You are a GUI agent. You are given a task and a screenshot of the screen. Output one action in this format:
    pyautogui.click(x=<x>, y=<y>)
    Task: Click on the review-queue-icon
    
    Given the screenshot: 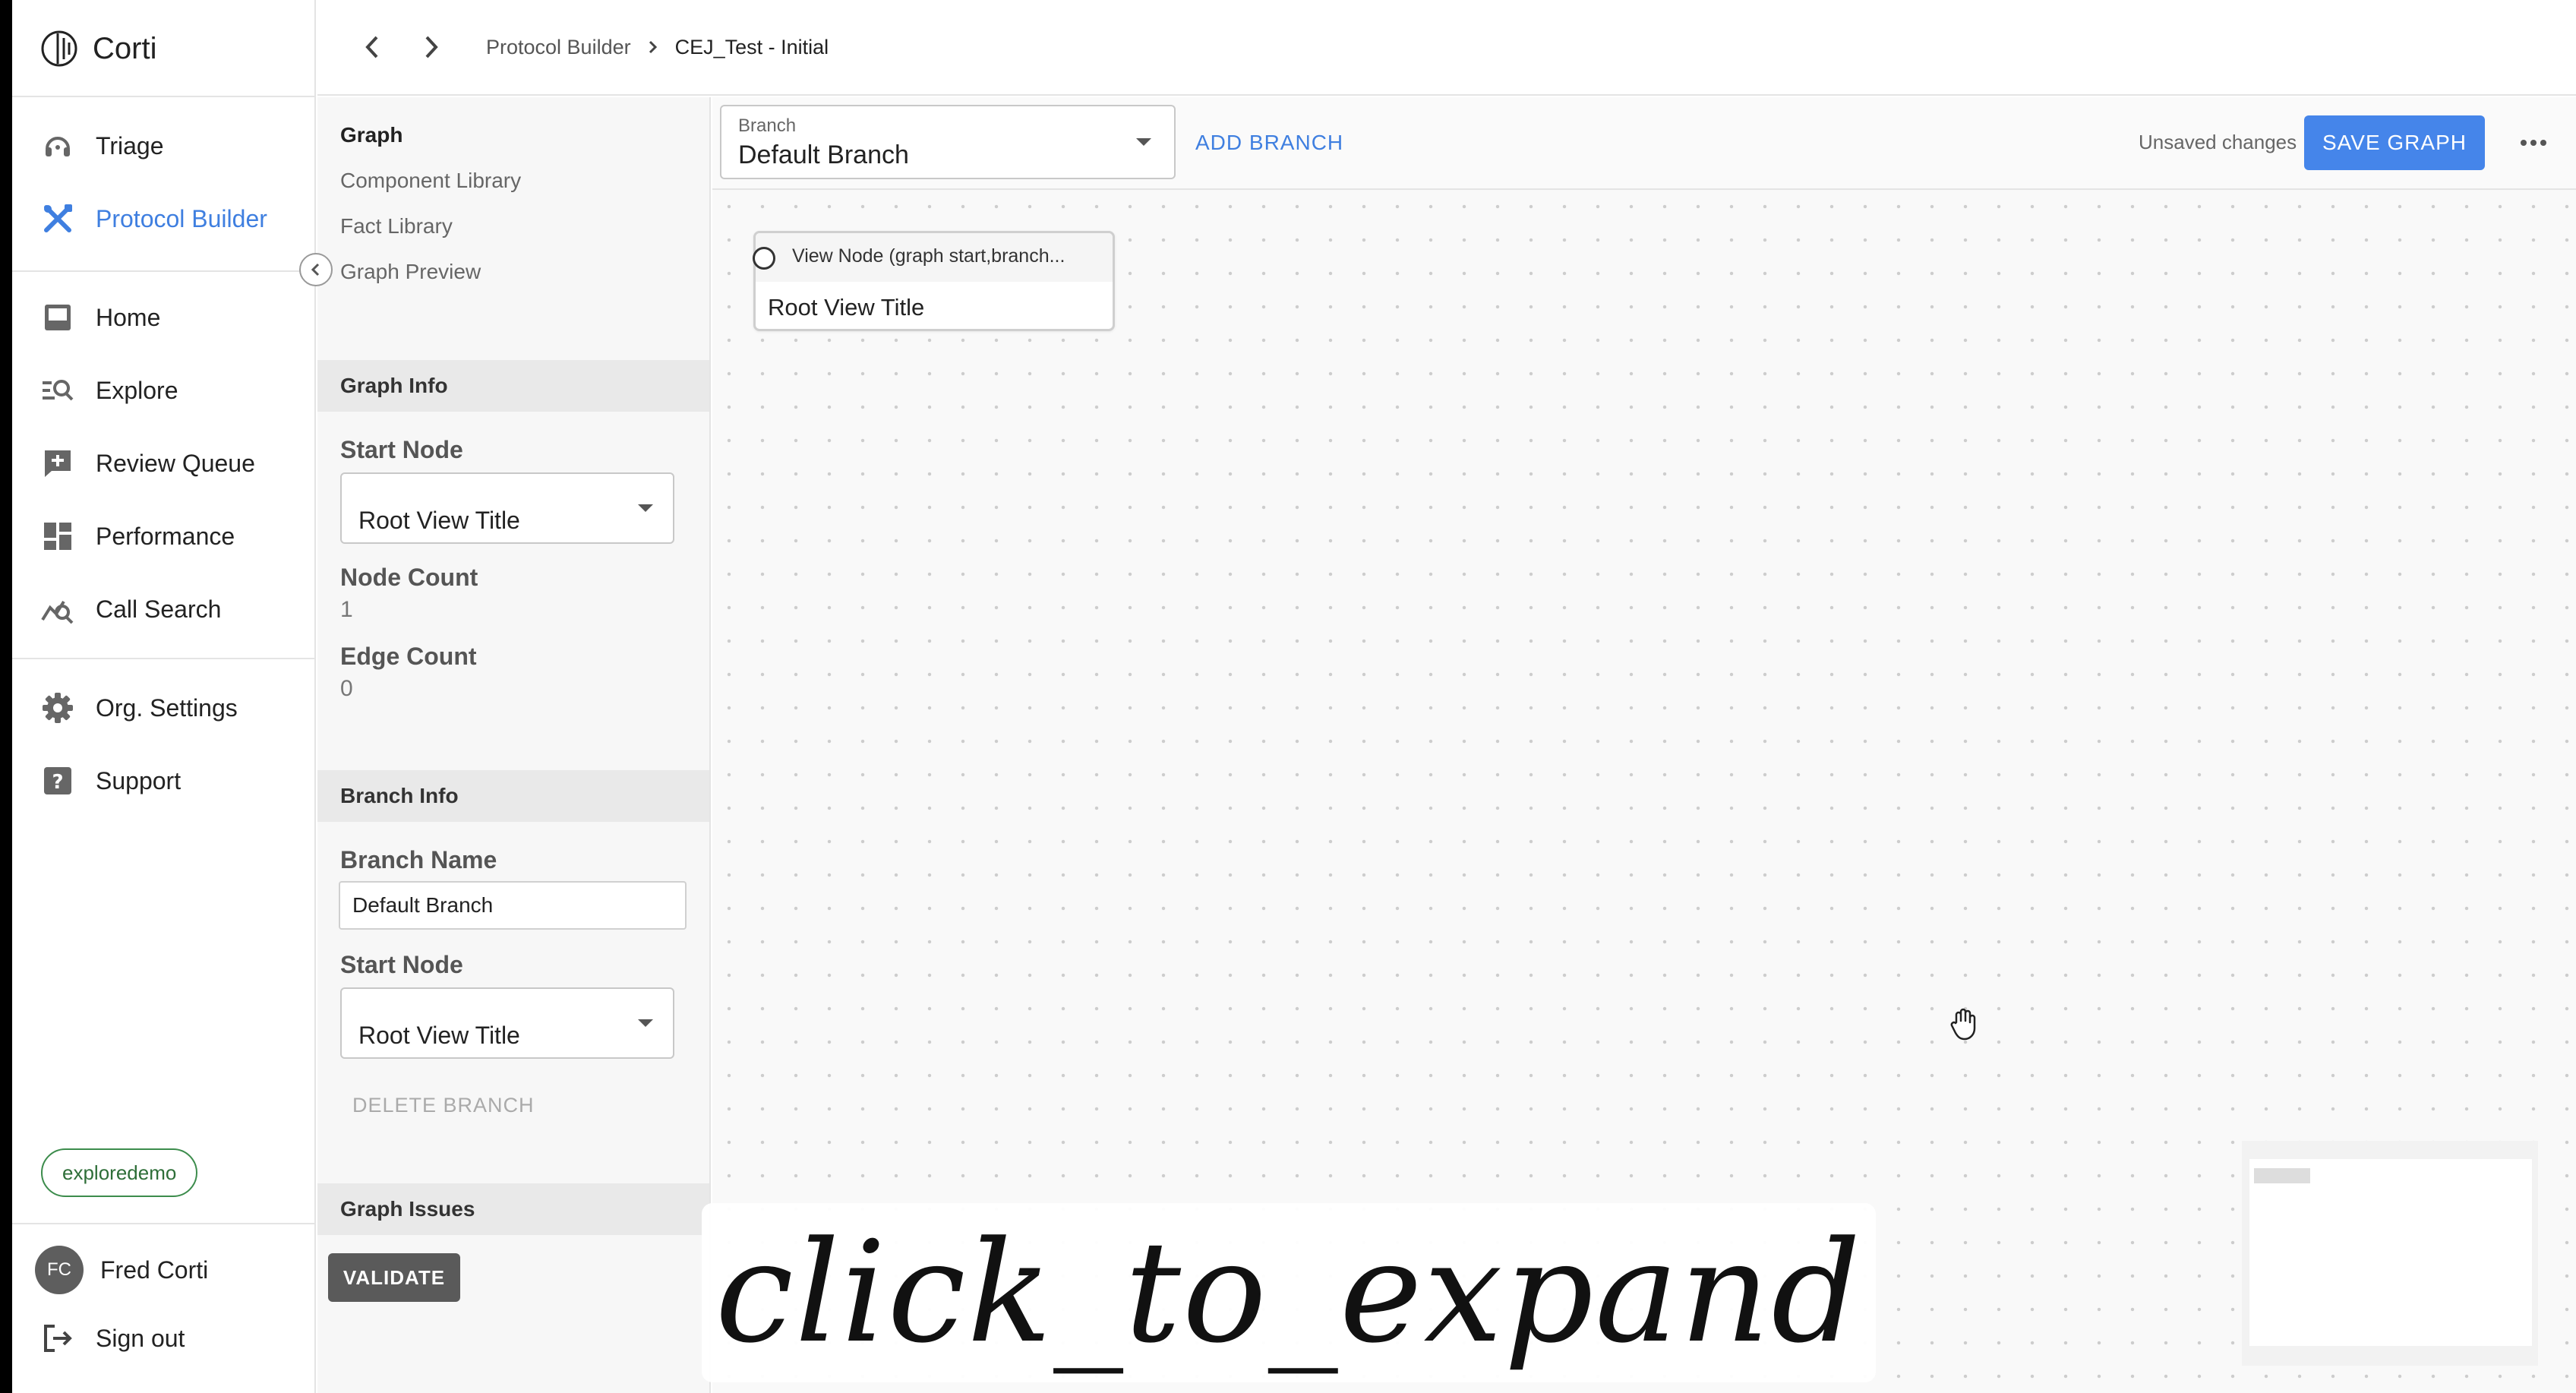 What is the action you would take?
    pyautogui.click(x=58, y=463)
    